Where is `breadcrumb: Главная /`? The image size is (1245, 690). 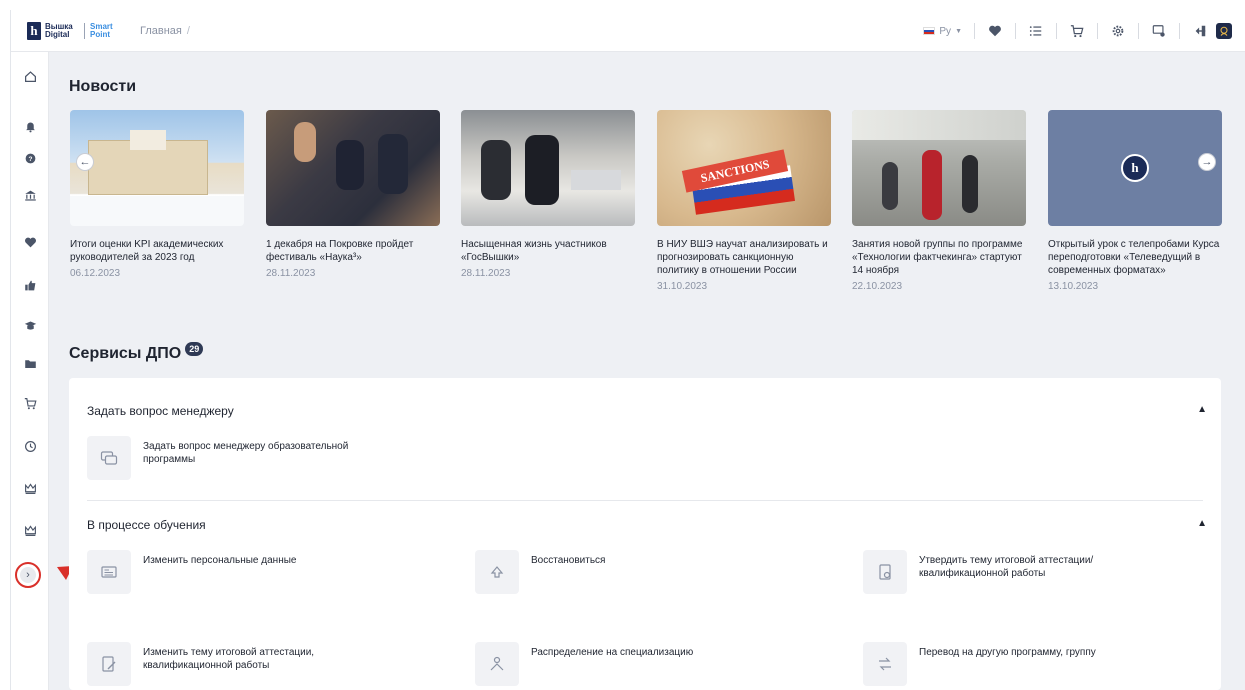 breadcrumb: Главная / is located at coordinates (165, 31).